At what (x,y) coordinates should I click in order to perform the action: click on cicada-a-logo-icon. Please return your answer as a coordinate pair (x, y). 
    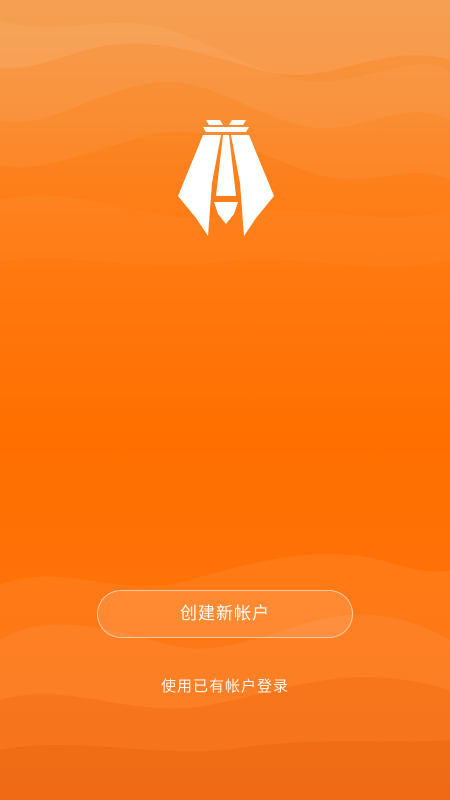
    Looking at the image, I should click on (226, 178).